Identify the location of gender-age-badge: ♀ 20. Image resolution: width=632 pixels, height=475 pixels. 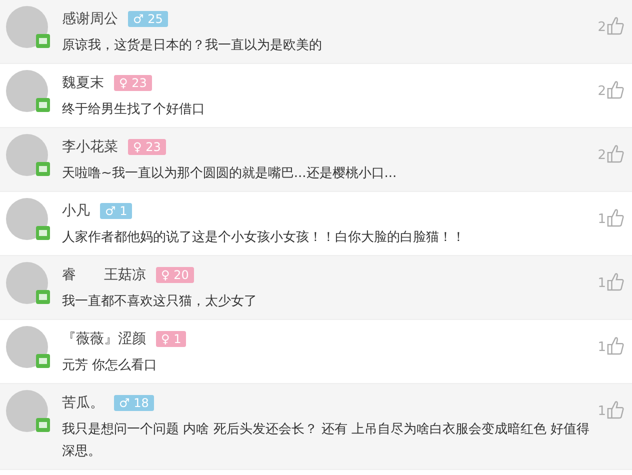
(175, 275).